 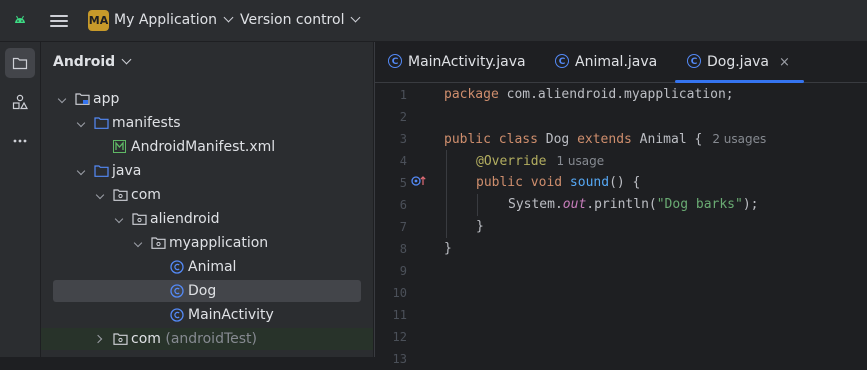 What do you see at coordinates (146, 339) in the screenshot?
I see `tree-item-name: com` at bounding box center [146, 339].